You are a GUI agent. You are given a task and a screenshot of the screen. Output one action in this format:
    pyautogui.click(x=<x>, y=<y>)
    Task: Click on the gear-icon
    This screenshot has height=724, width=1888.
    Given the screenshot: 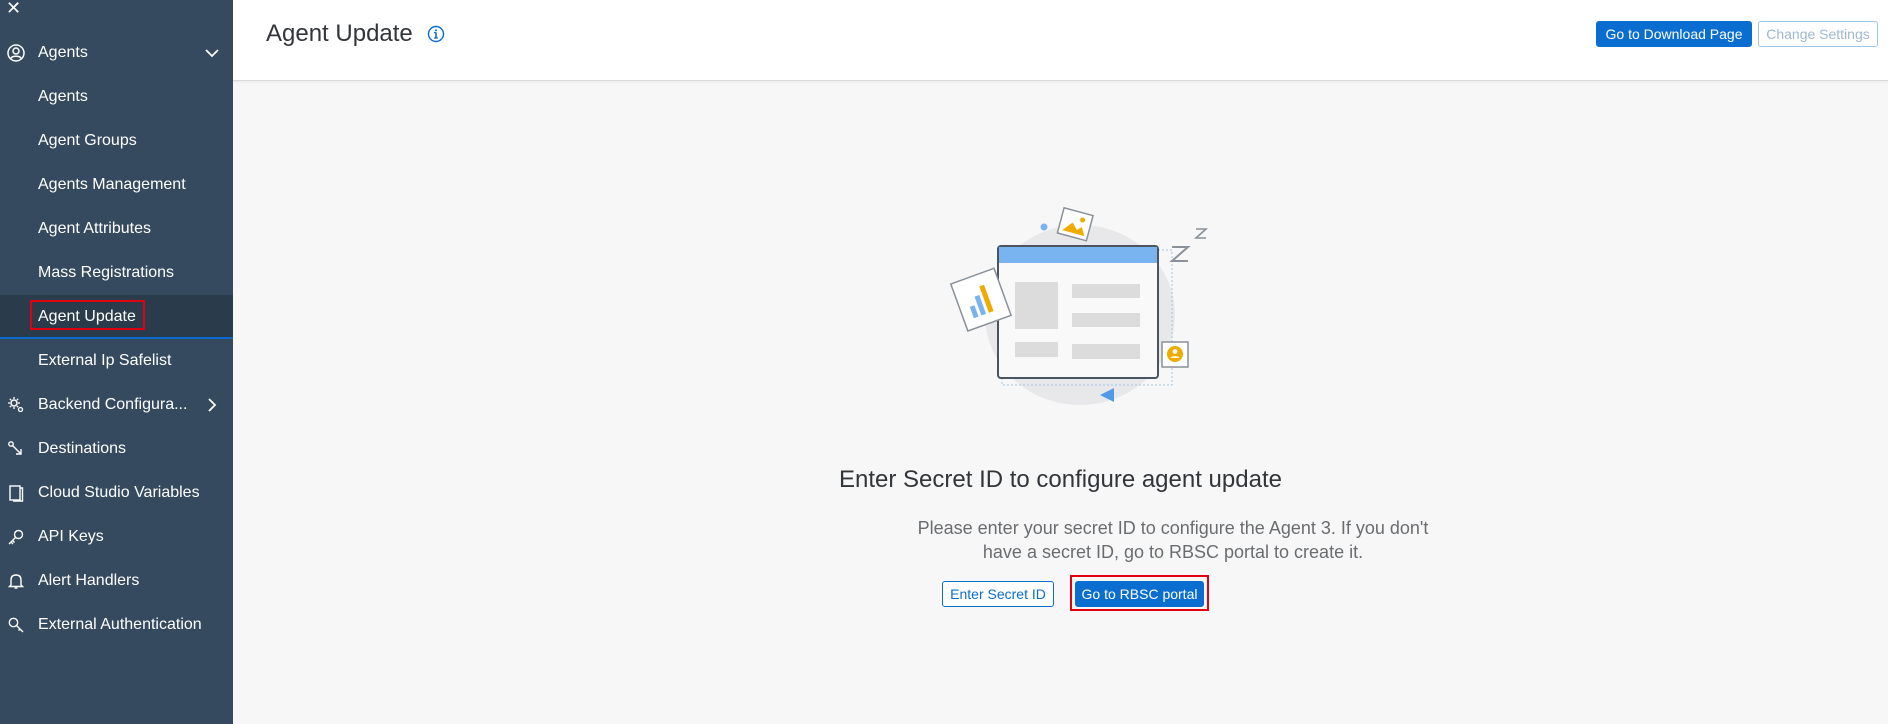 What is the action you would take?
    pyautogui.click(x=16, y=405)
    